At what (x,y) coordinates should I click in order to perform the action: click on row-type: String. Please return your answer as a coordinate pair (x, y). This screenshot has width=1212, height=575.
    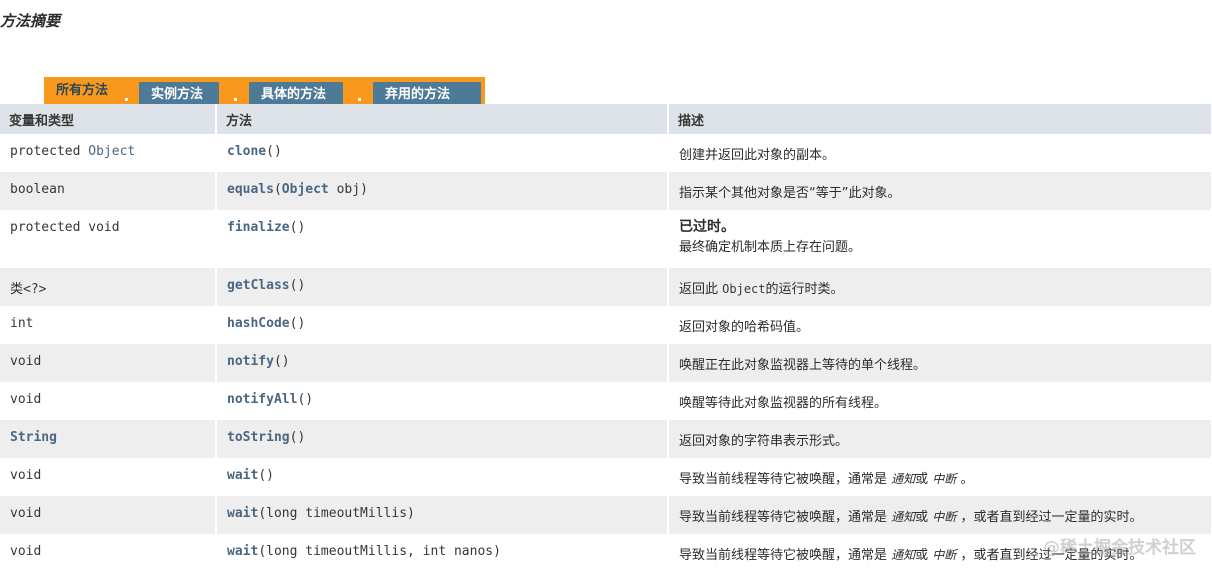
    Looking at the image, I should click on (108, 439).